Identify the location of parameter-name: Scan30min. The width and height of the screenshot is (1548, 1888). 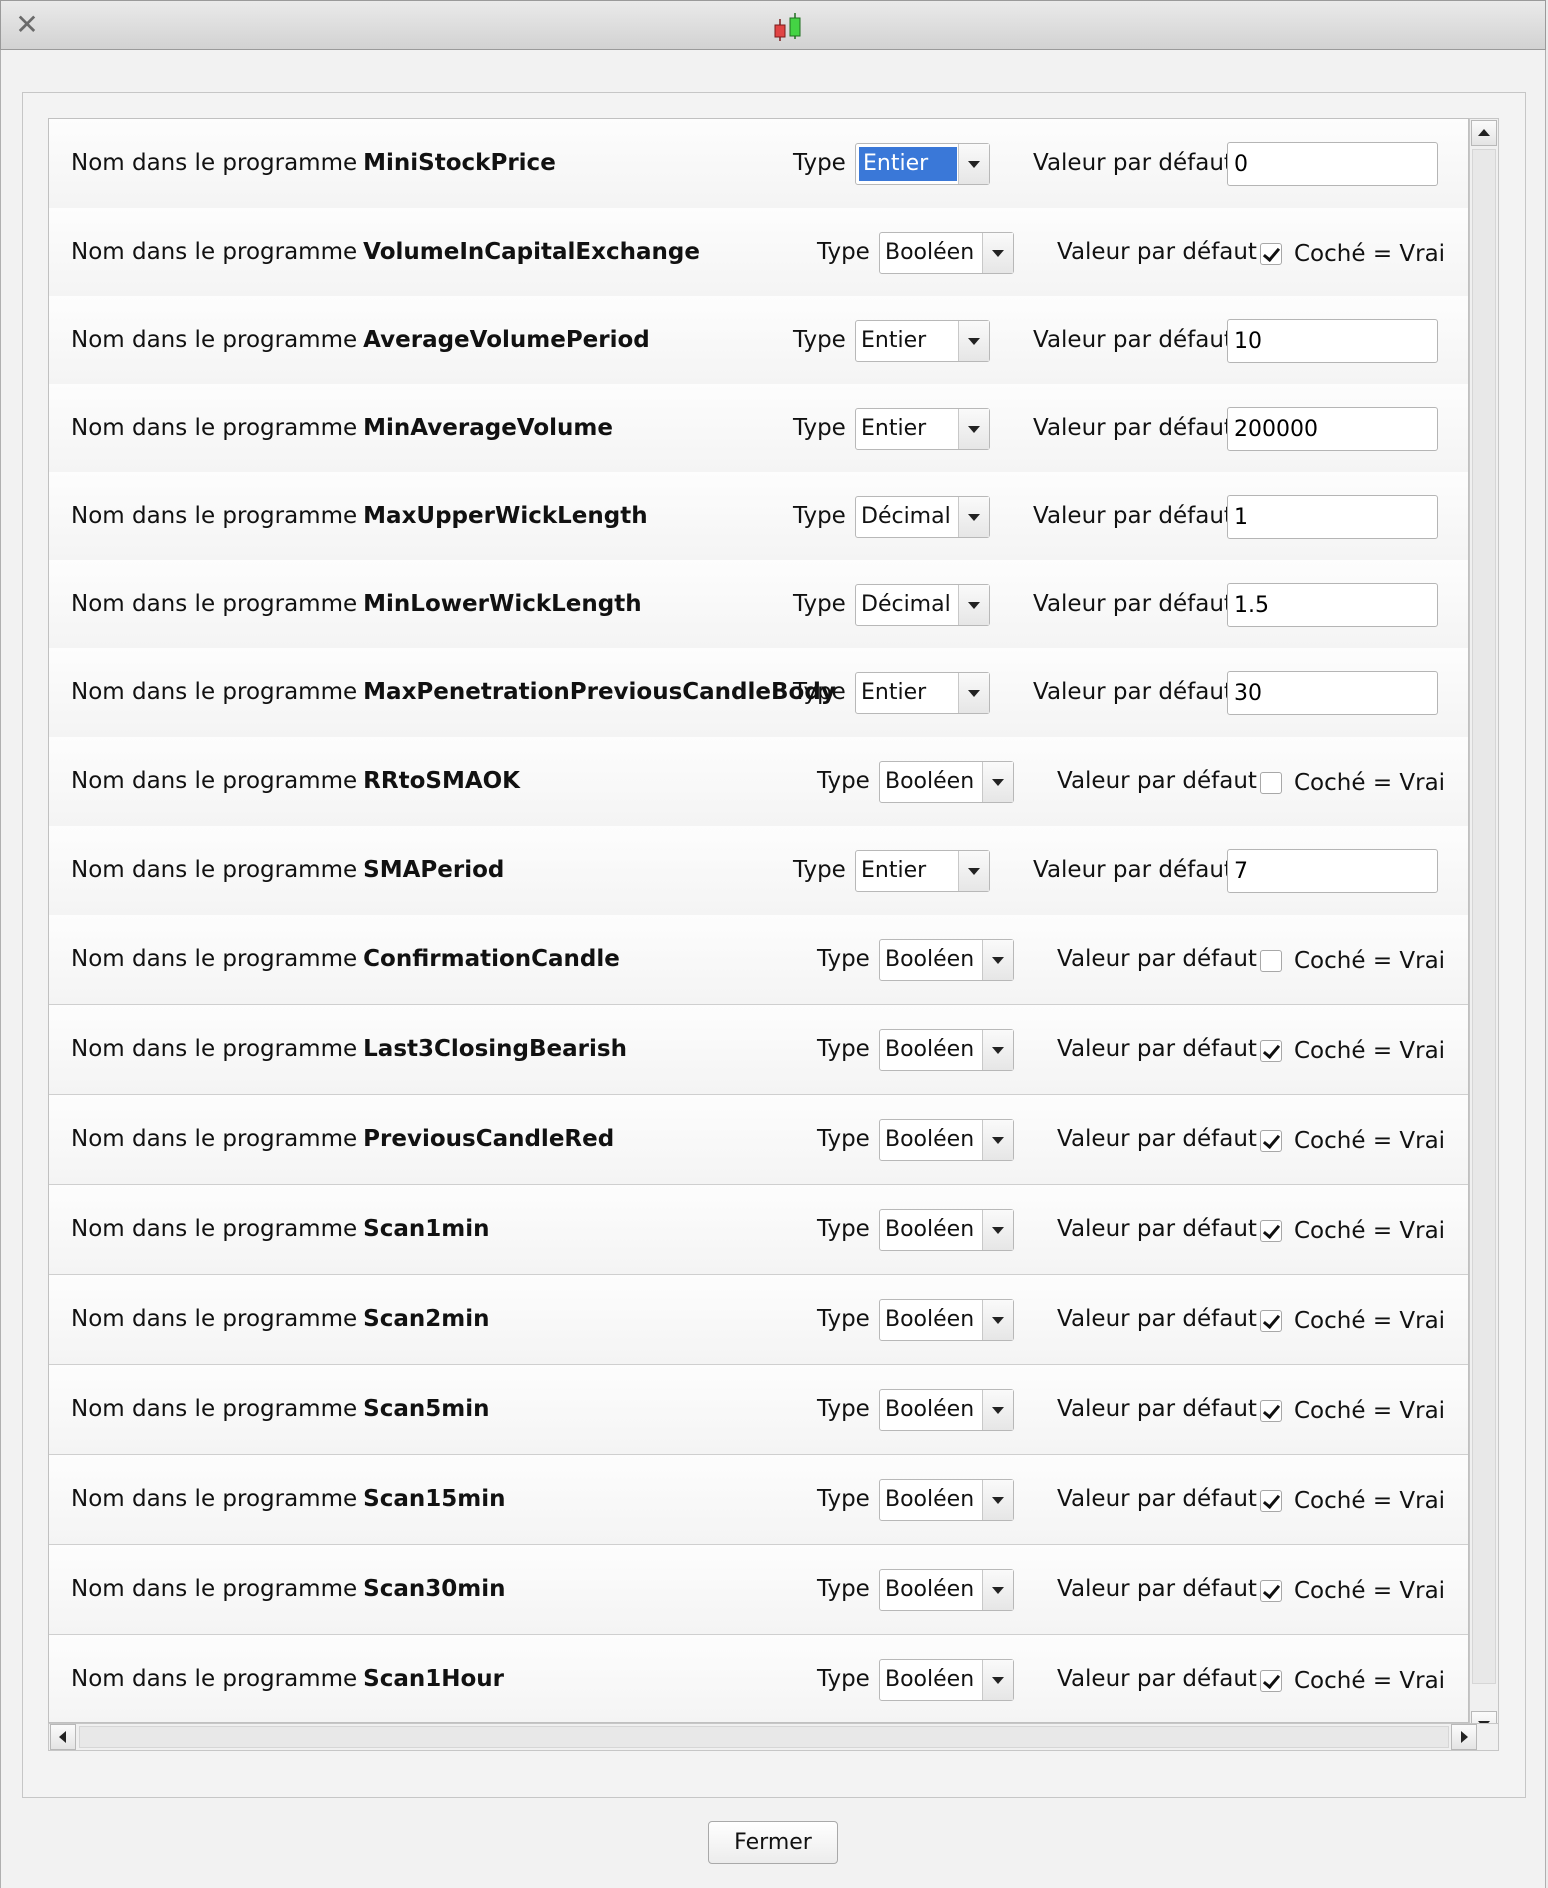
(434, 1589).